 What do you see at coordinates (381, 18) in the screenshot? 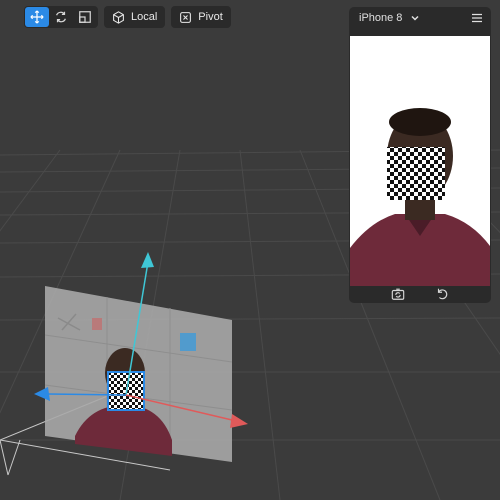
I see `device-label: iPhone 8` at bounding box center [381, 18].